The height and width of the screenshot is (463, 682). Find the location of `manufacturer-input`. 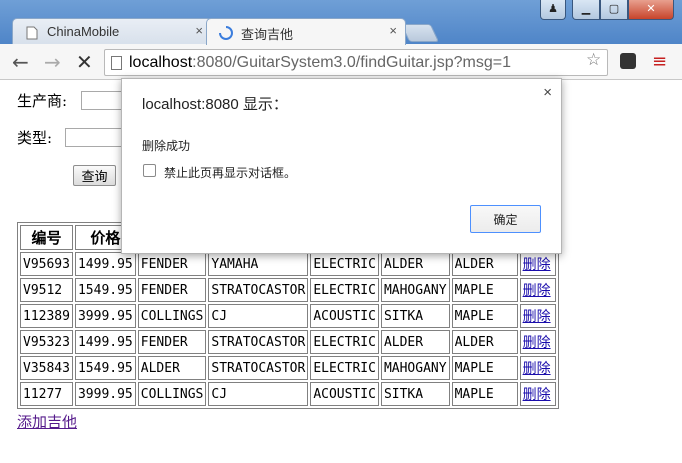

manufacturer-input is located at coordinates (103, 100).